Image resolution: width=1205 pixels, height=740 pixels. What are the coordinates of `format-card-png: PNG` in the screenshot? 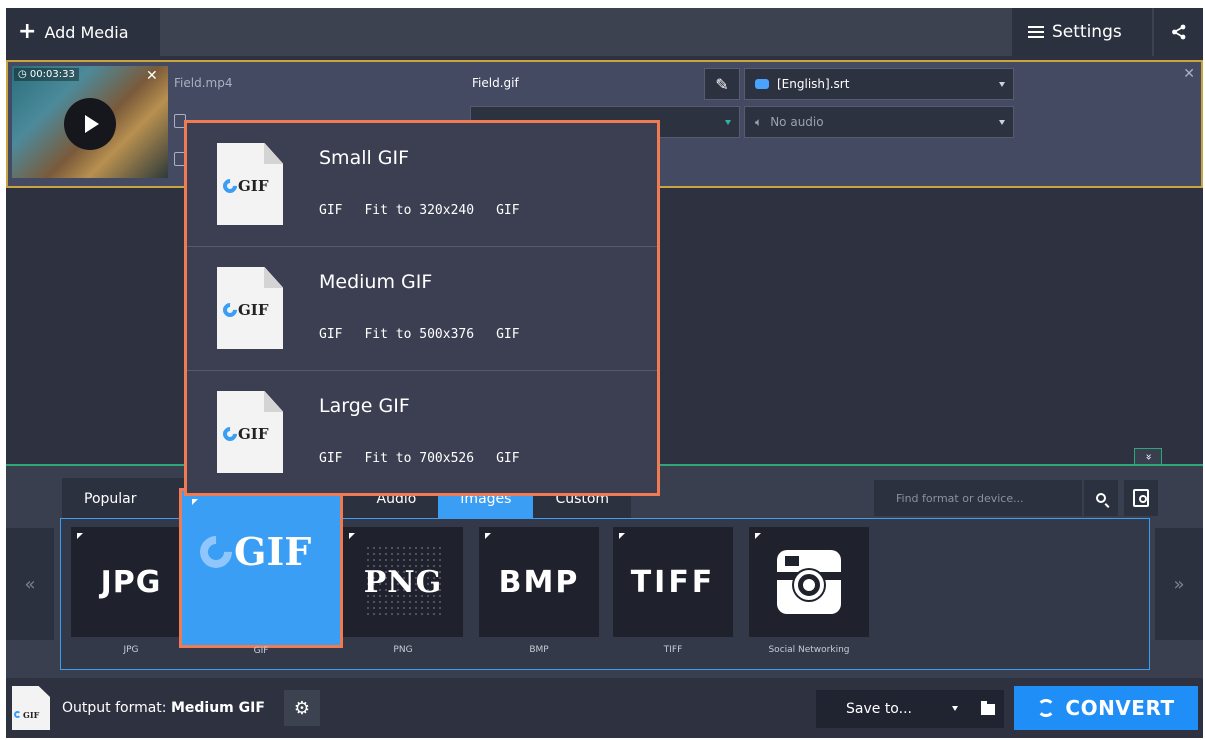 It's located at (403, 582).